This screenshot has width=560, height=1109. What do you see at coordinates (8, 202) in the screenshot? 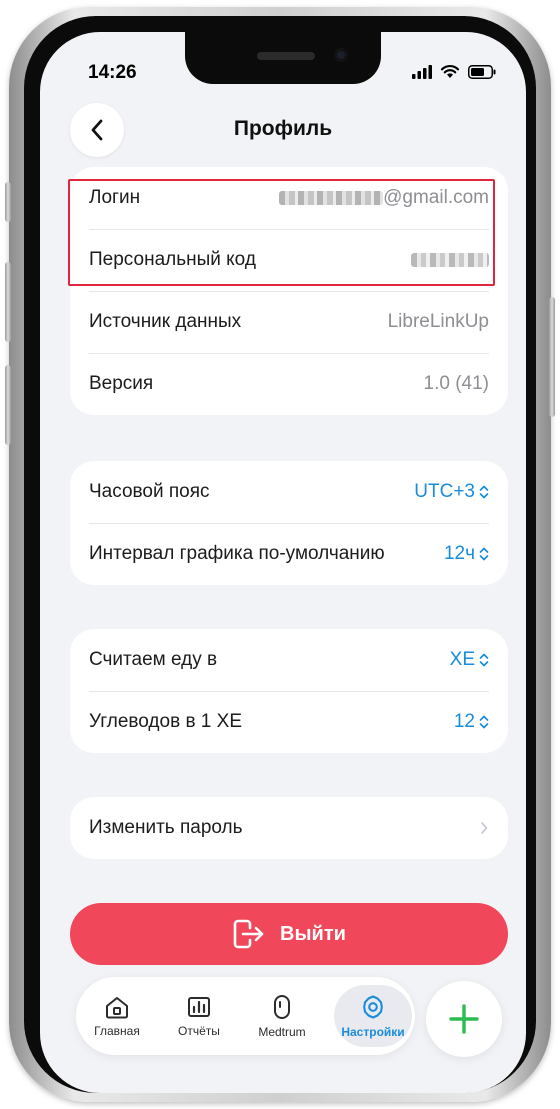
I see `mute-switch` at bounding box center [8, 202].